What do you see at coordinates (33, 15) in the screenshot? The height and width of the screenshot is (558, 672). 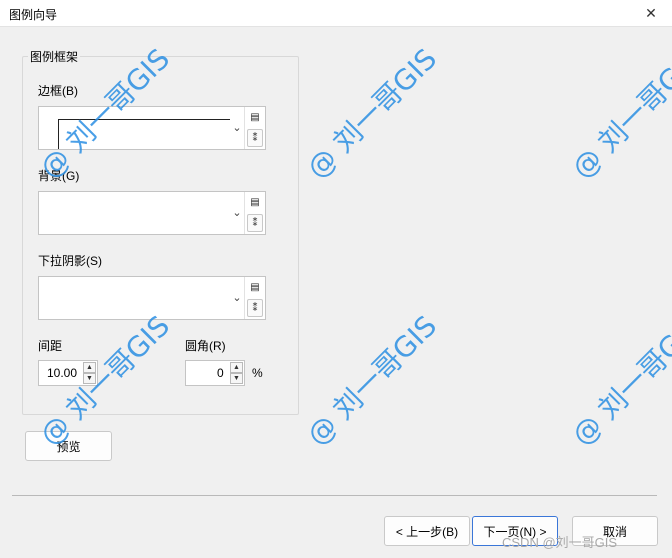 I see `window-title: 图例向导` at bounding box center [33, 15].